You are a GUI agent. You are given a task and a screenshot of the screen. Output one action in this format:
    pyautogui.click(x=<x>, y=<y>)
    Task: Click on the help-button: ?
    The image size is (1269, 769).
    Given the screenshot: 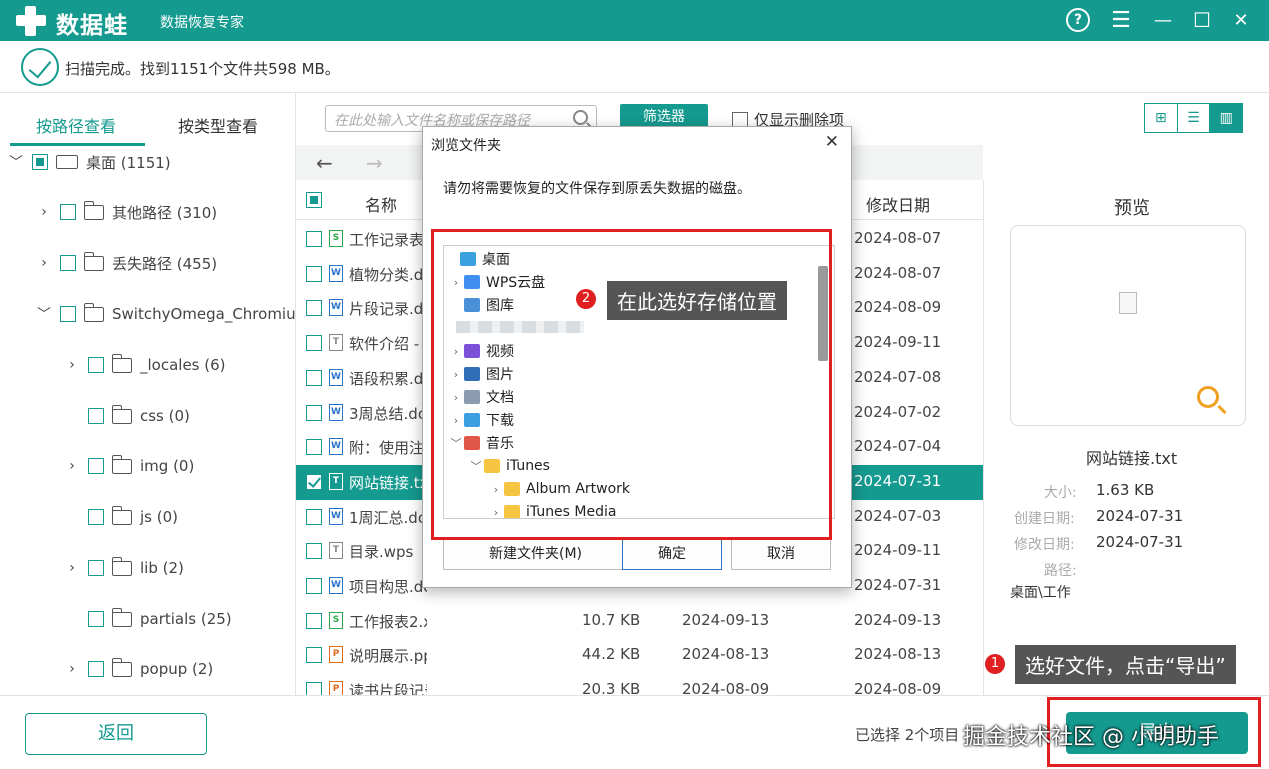 What is the action you would take?
    pyautogui.click(x=1078, y=20)
    